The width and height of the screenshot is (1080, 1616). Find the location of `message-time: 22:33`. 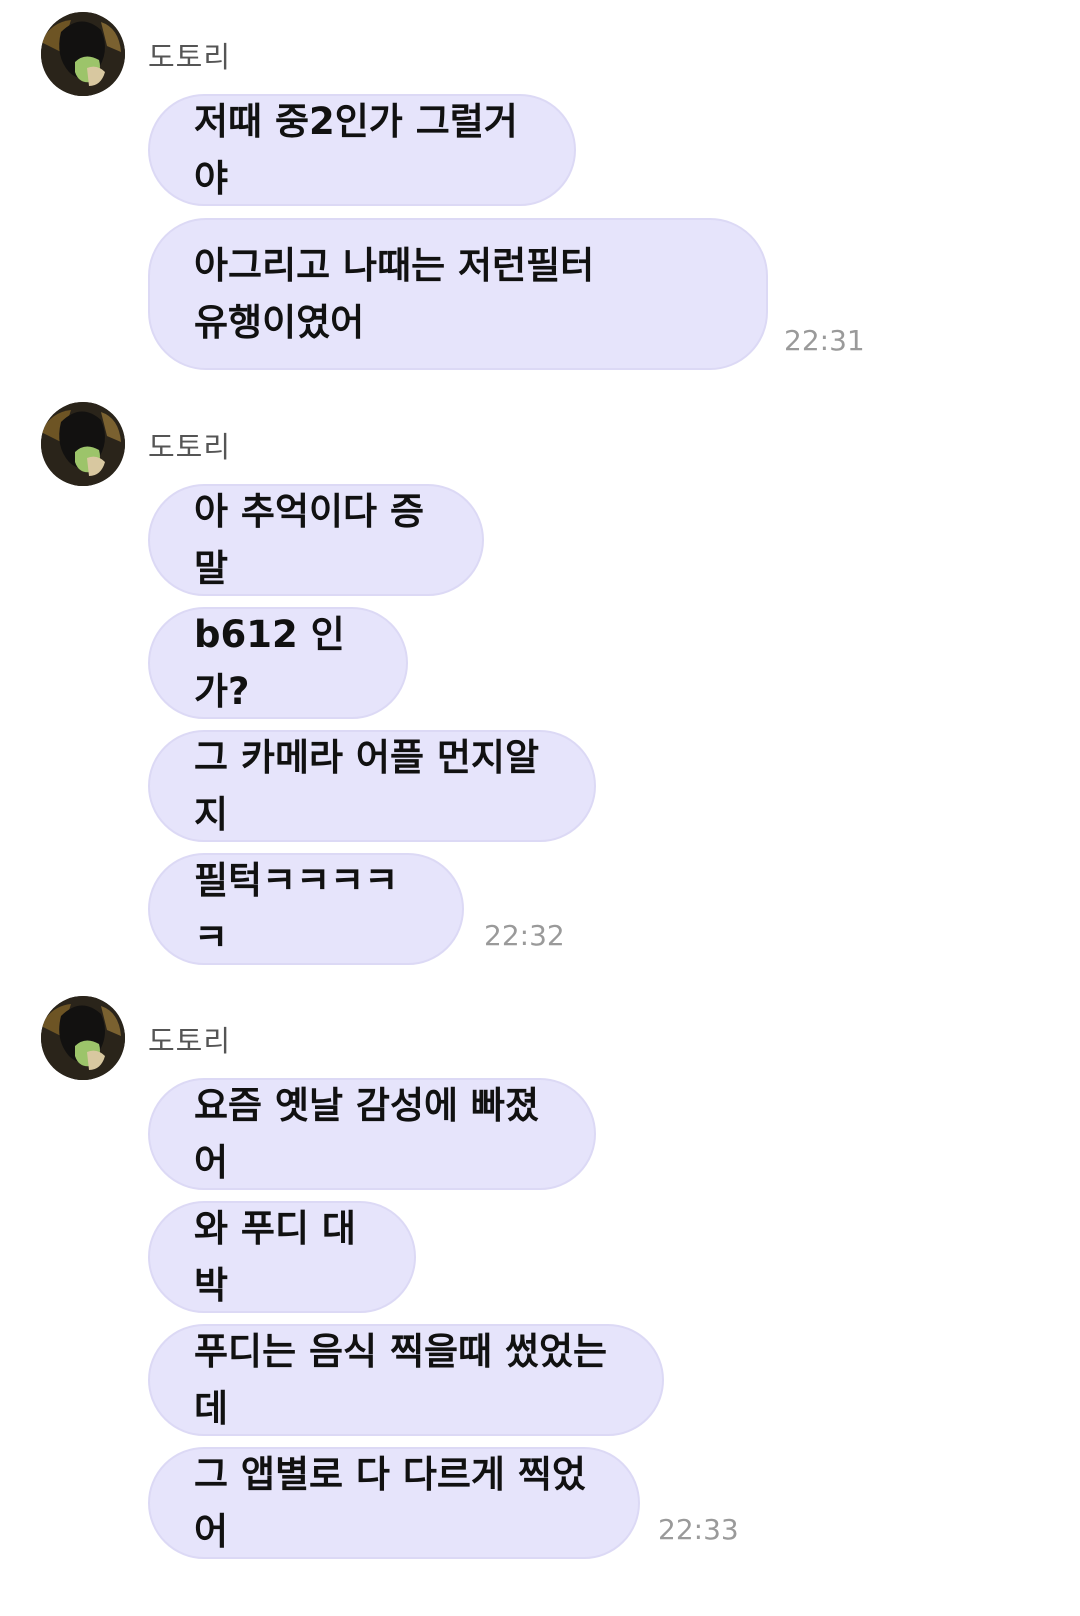

message-time: 22:33 is located at coordinates (698, 1529).